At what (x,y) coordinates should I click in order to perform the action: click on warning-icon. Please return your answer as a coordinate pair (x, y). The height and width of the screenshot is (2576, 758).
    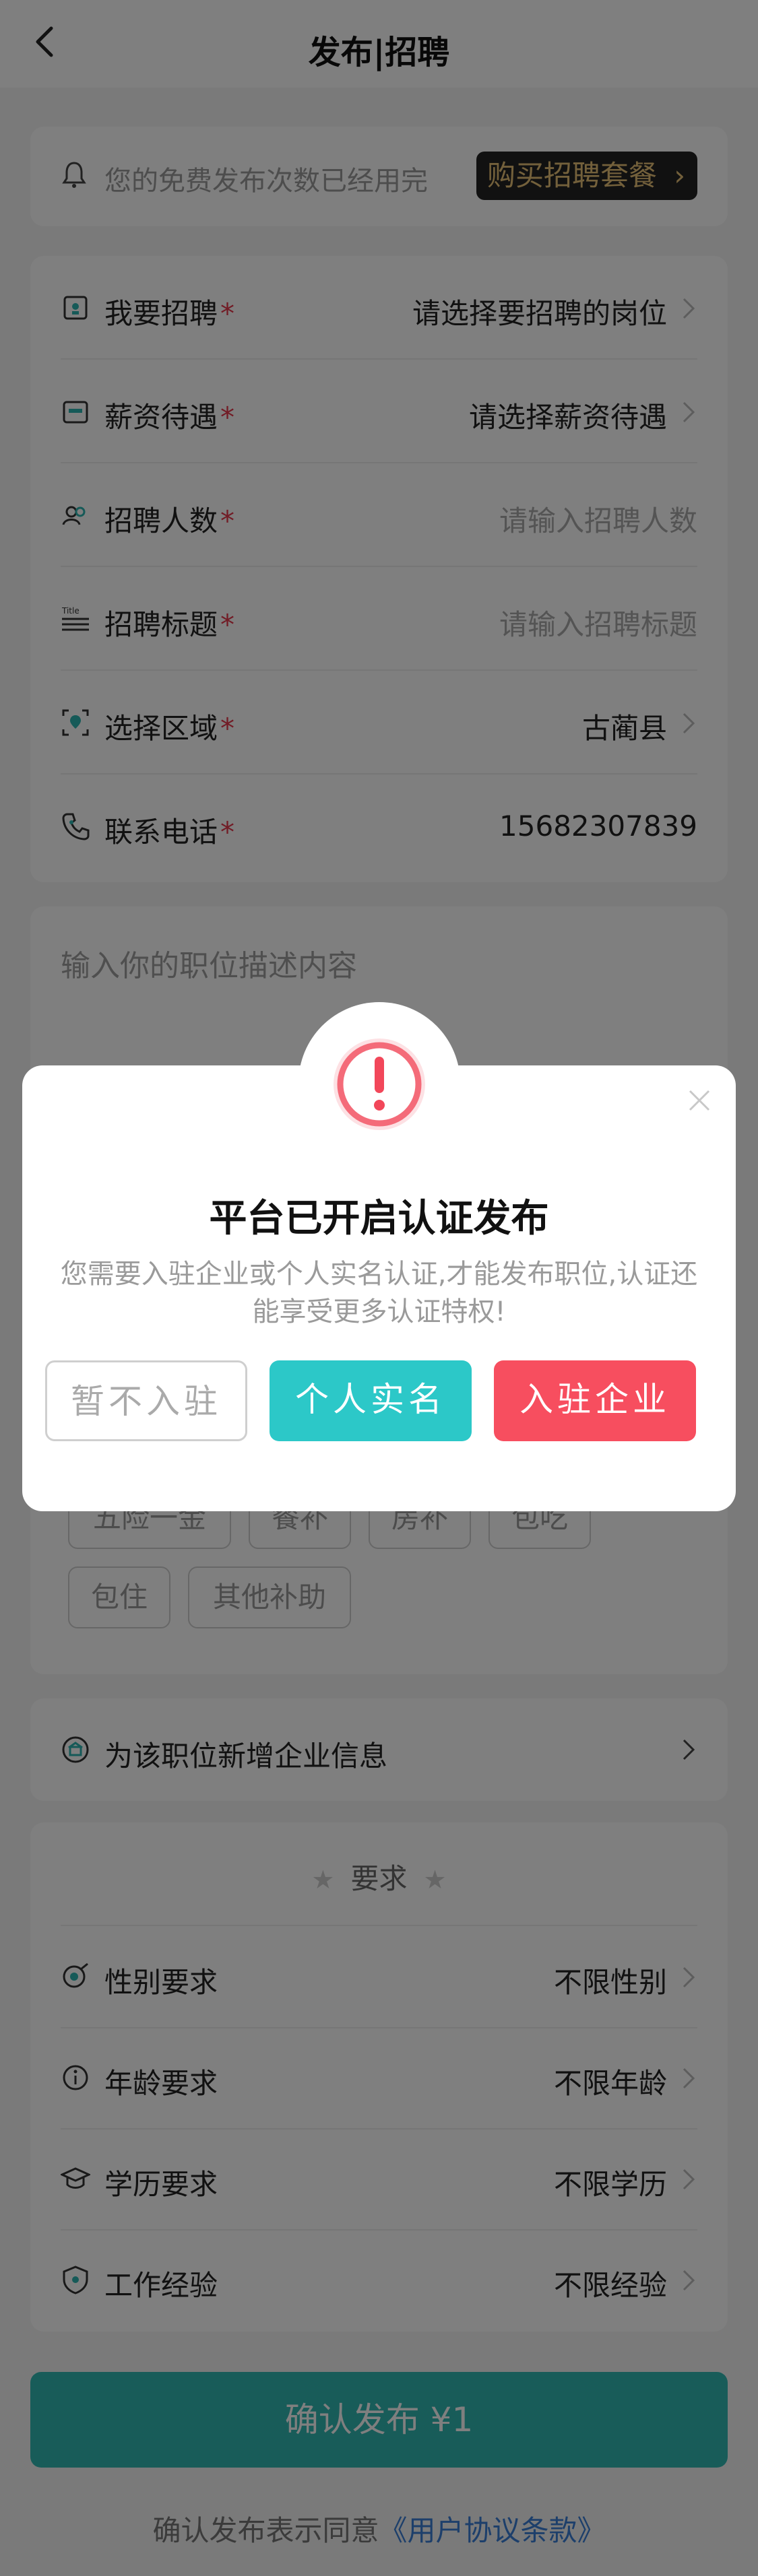
    Looking at the image, I should click on (379, 1084).